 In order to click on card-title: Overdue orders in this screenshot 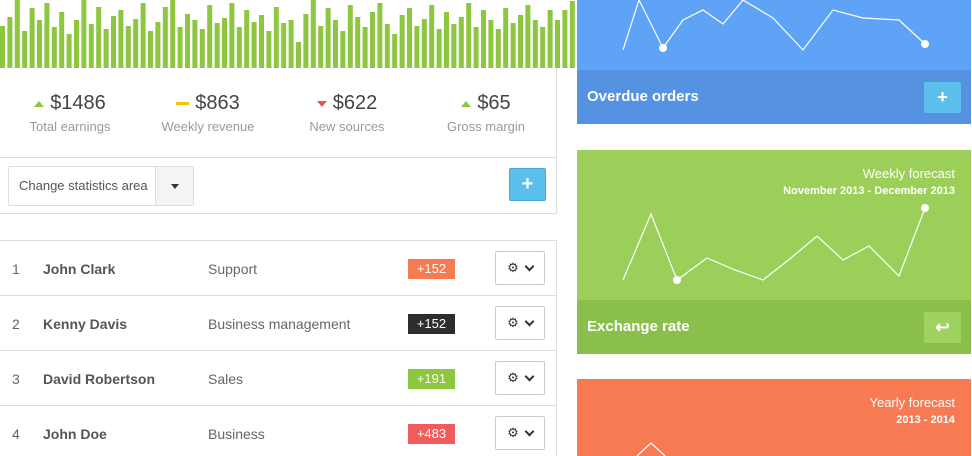, I will do `click(643, 96)`.